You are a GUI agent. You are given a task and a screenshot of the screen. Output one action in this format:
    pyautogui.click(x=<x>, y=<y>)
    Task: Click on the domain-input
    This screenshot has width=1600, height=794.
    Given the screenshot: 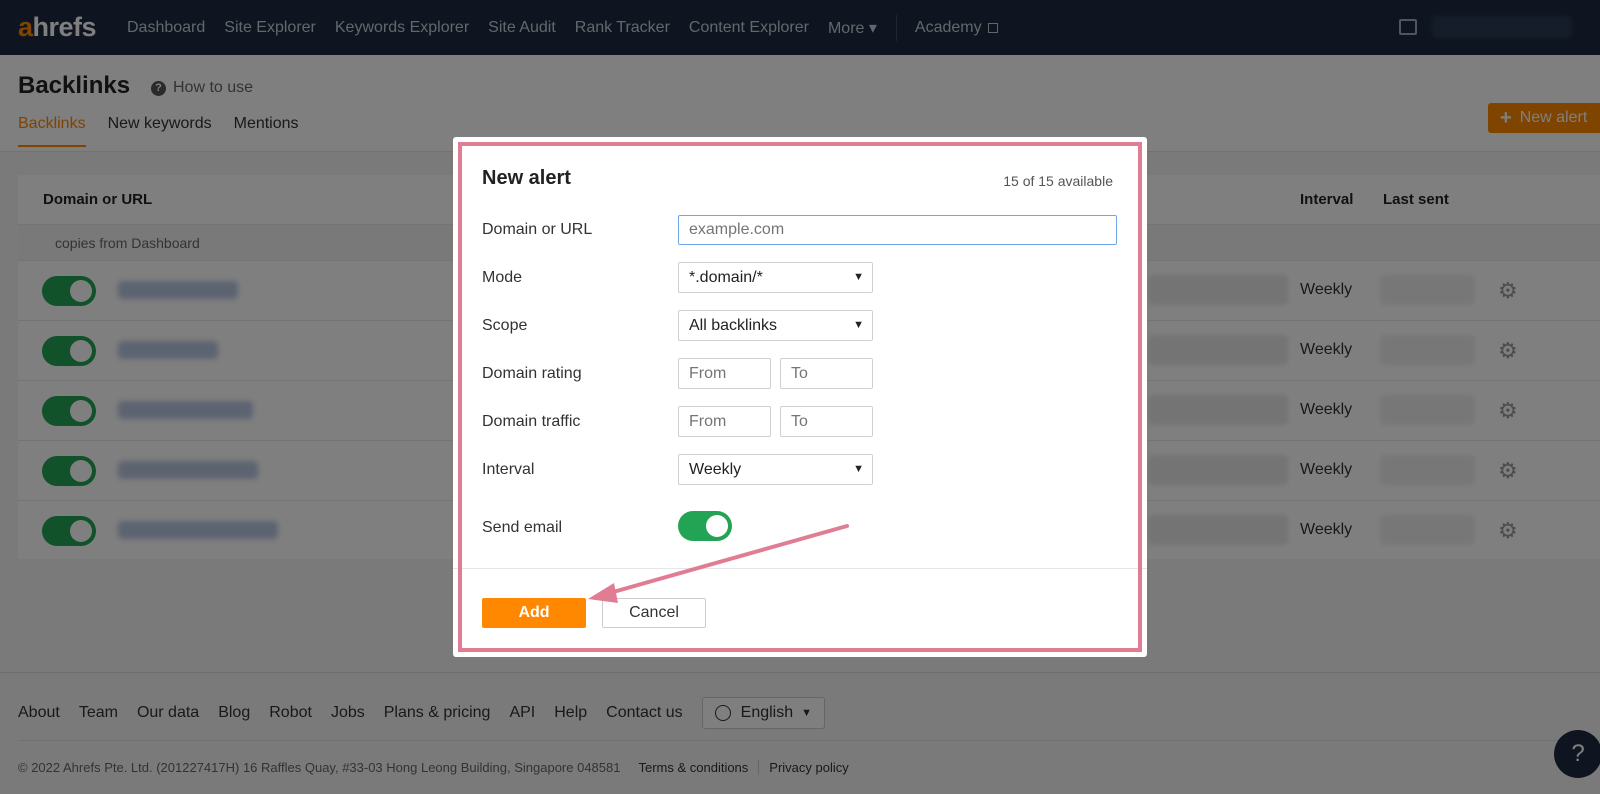 What is the action you would take?
    pyautogui.click(x=897, y=230)
    